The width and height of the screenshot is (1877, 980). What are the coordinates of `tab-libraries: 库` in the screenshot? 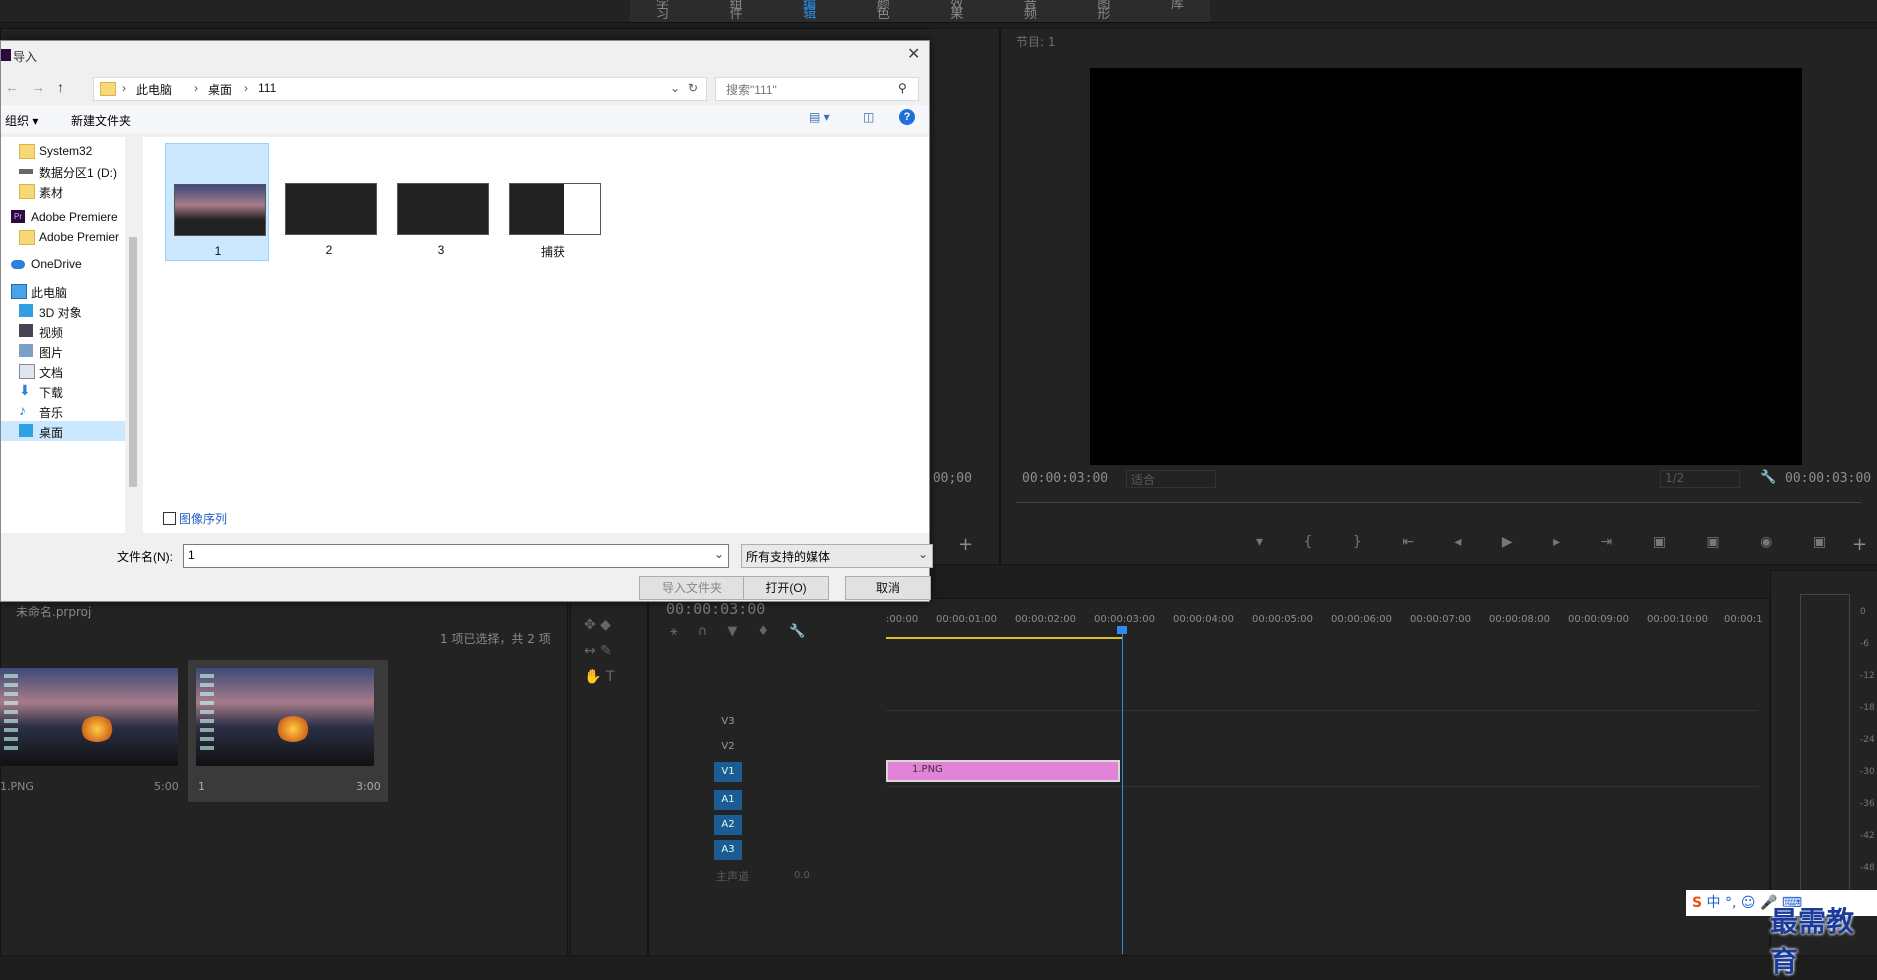 It's located at (1177, 11).